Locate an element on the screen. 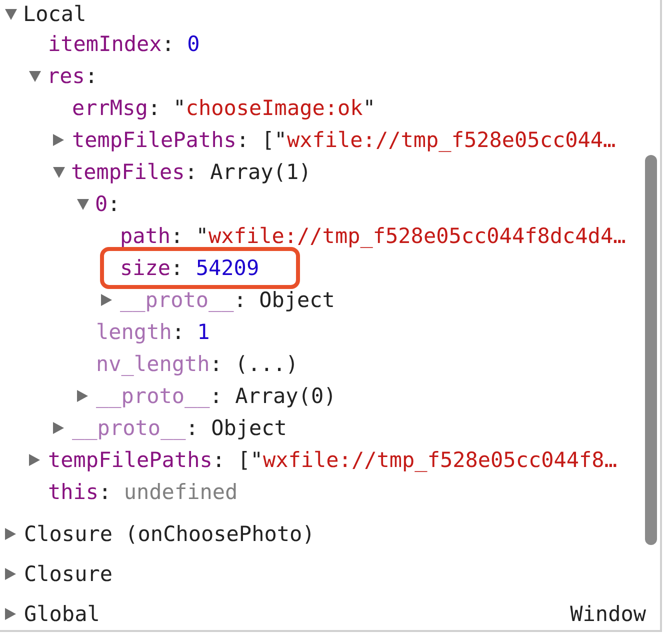 The image size is (664, 634). scope-title: Closure (onChoosePhoto) is located at coordinates (169, 534).